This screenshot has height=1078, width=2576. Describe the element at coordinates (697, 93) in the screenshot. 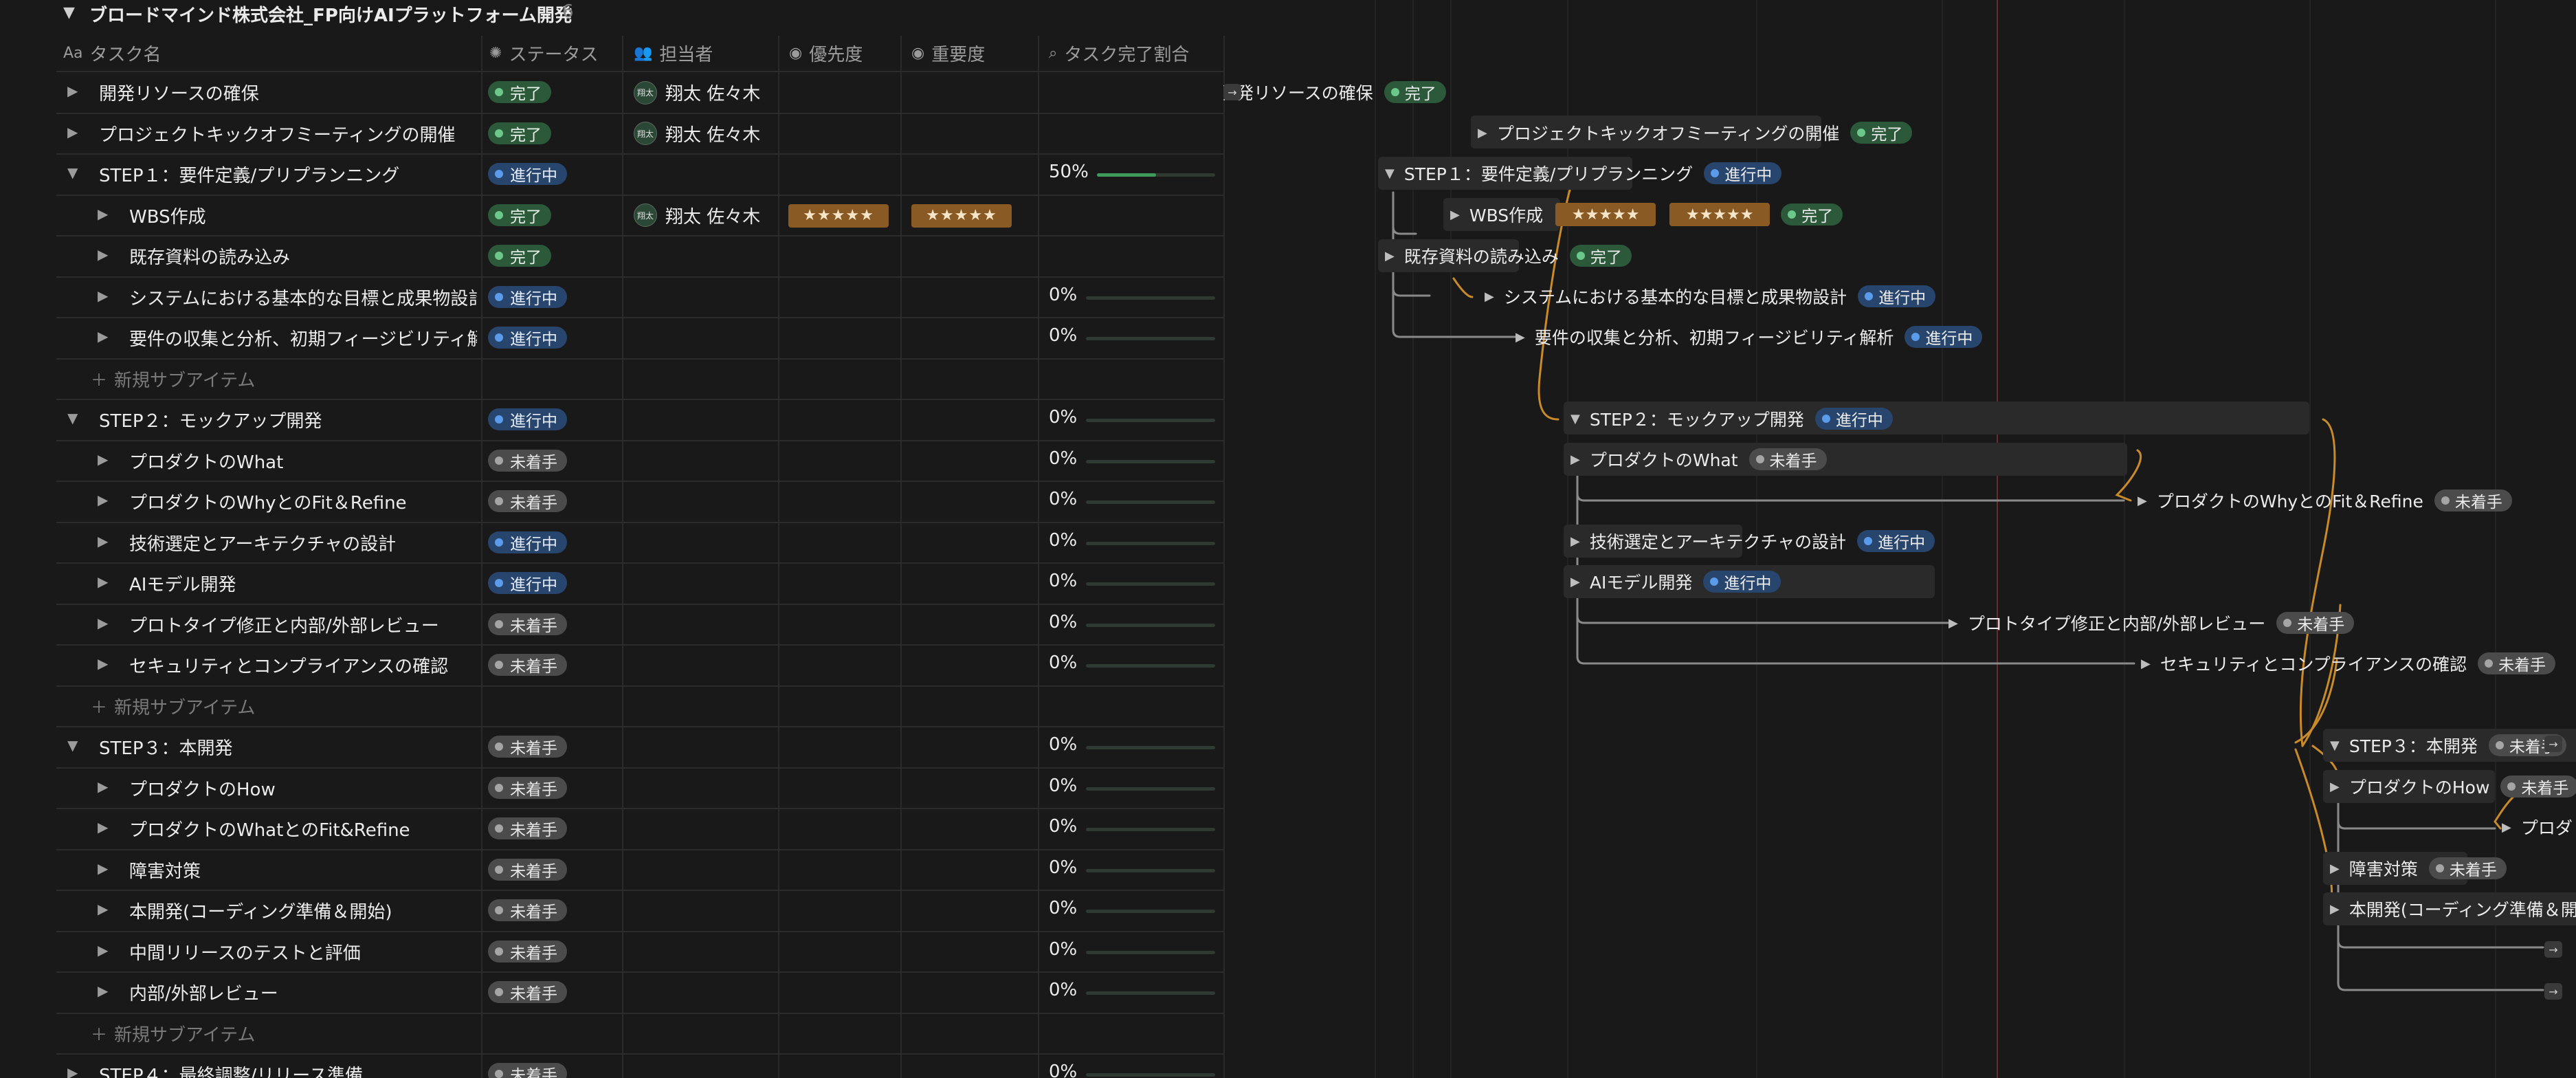

I see `assignee-cell: 翔太 翔太 佐々木` at that location.